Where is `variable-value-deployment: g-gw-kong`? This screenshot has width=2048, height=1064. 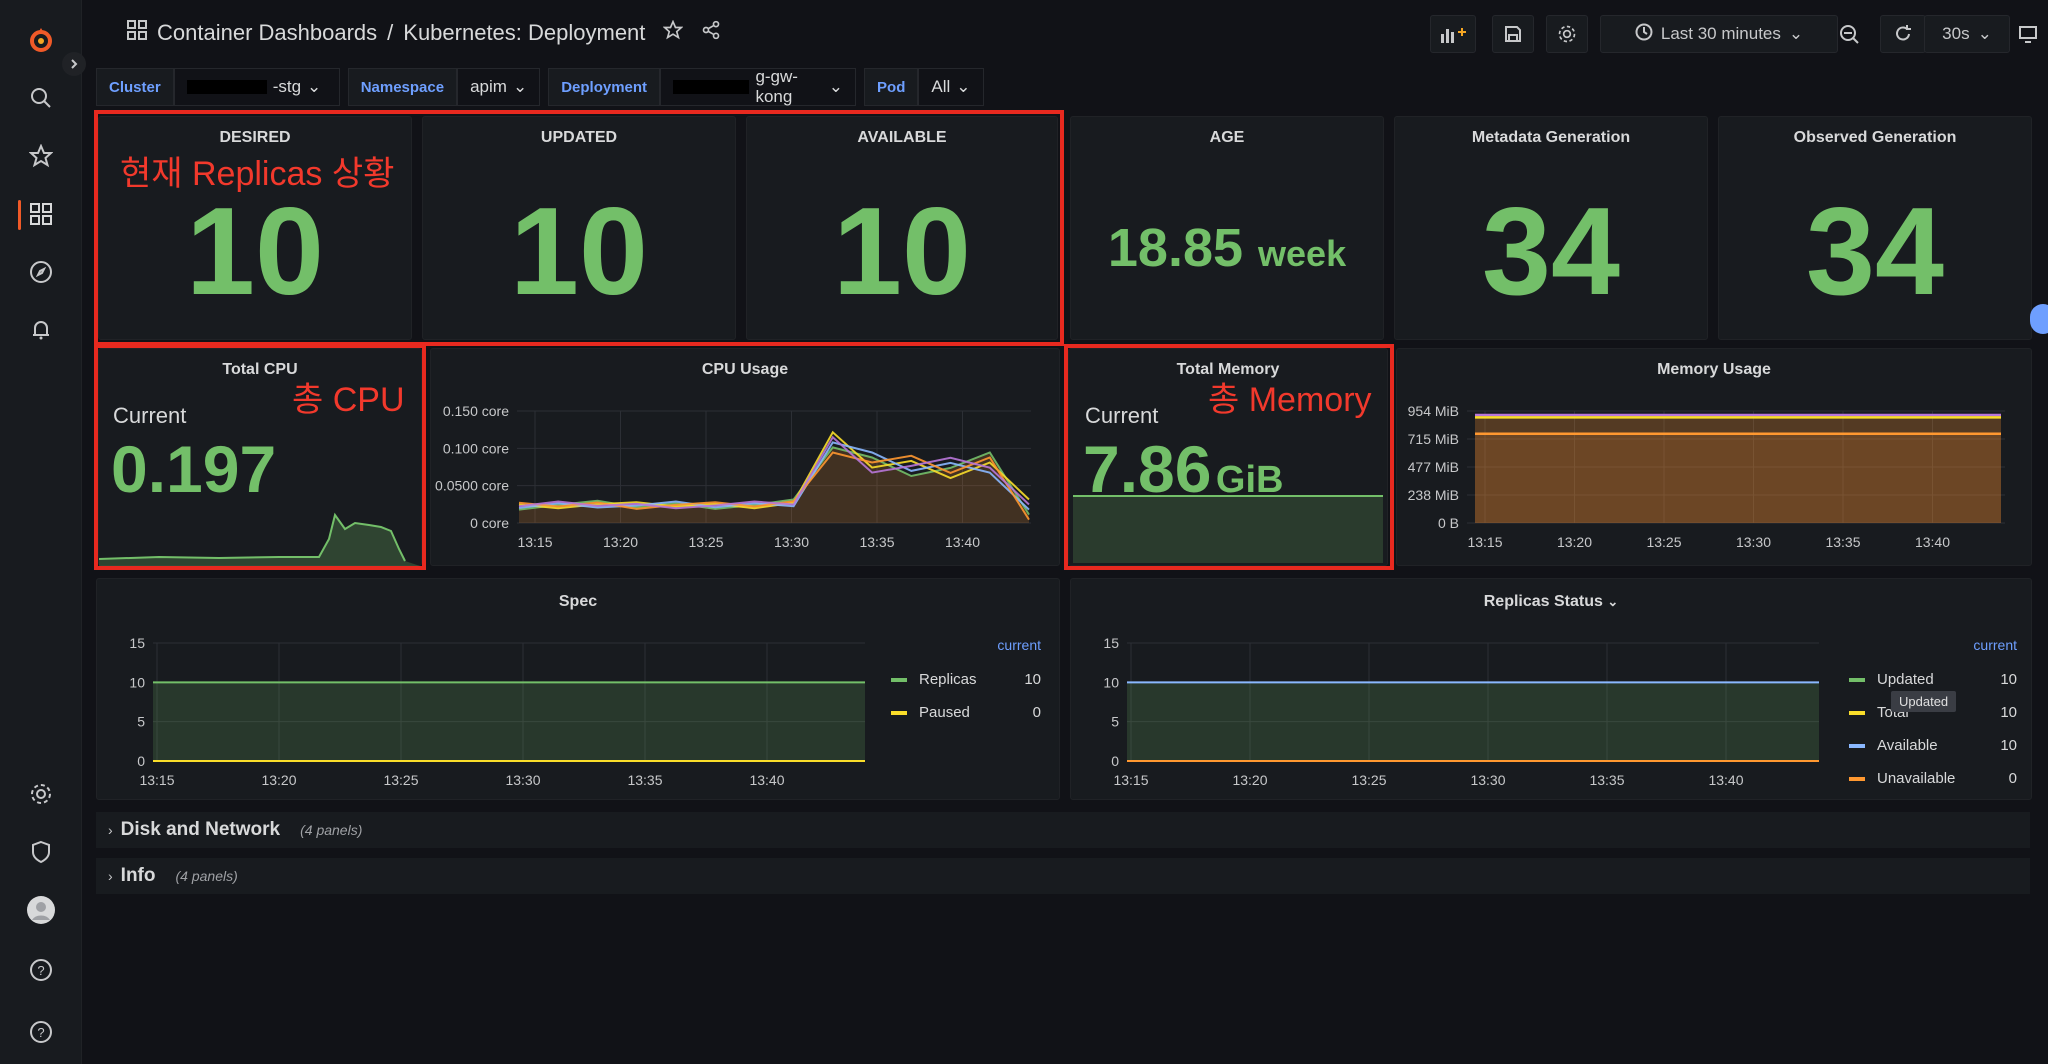
variable-value-deployment: g-gw-kong is located at coordinates (776, 86).